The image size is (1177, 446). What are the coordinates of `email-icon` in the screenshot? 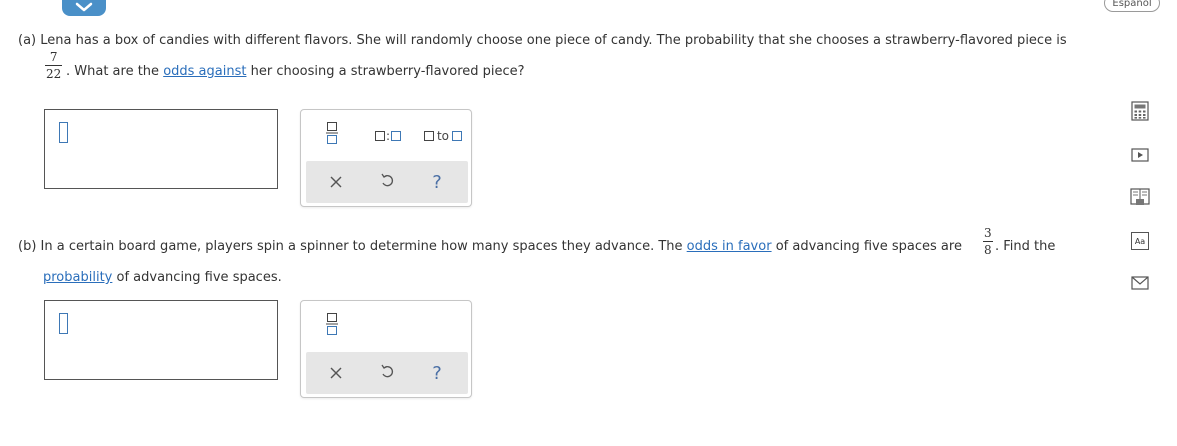 It's located at (1140, 285).